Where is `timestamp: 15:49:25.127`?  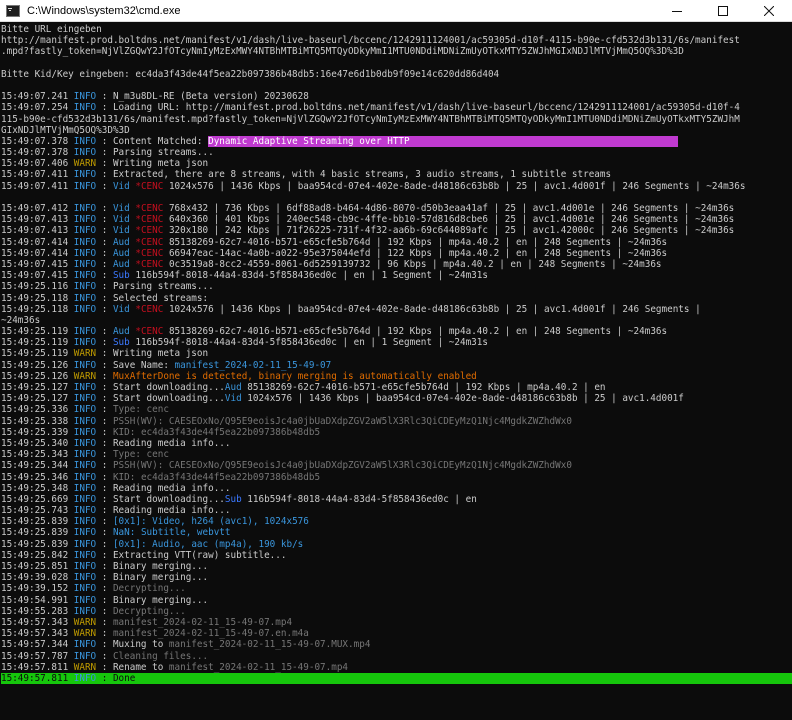 timestamp: 15:49:25.127 is located at coordinates (37, 387).